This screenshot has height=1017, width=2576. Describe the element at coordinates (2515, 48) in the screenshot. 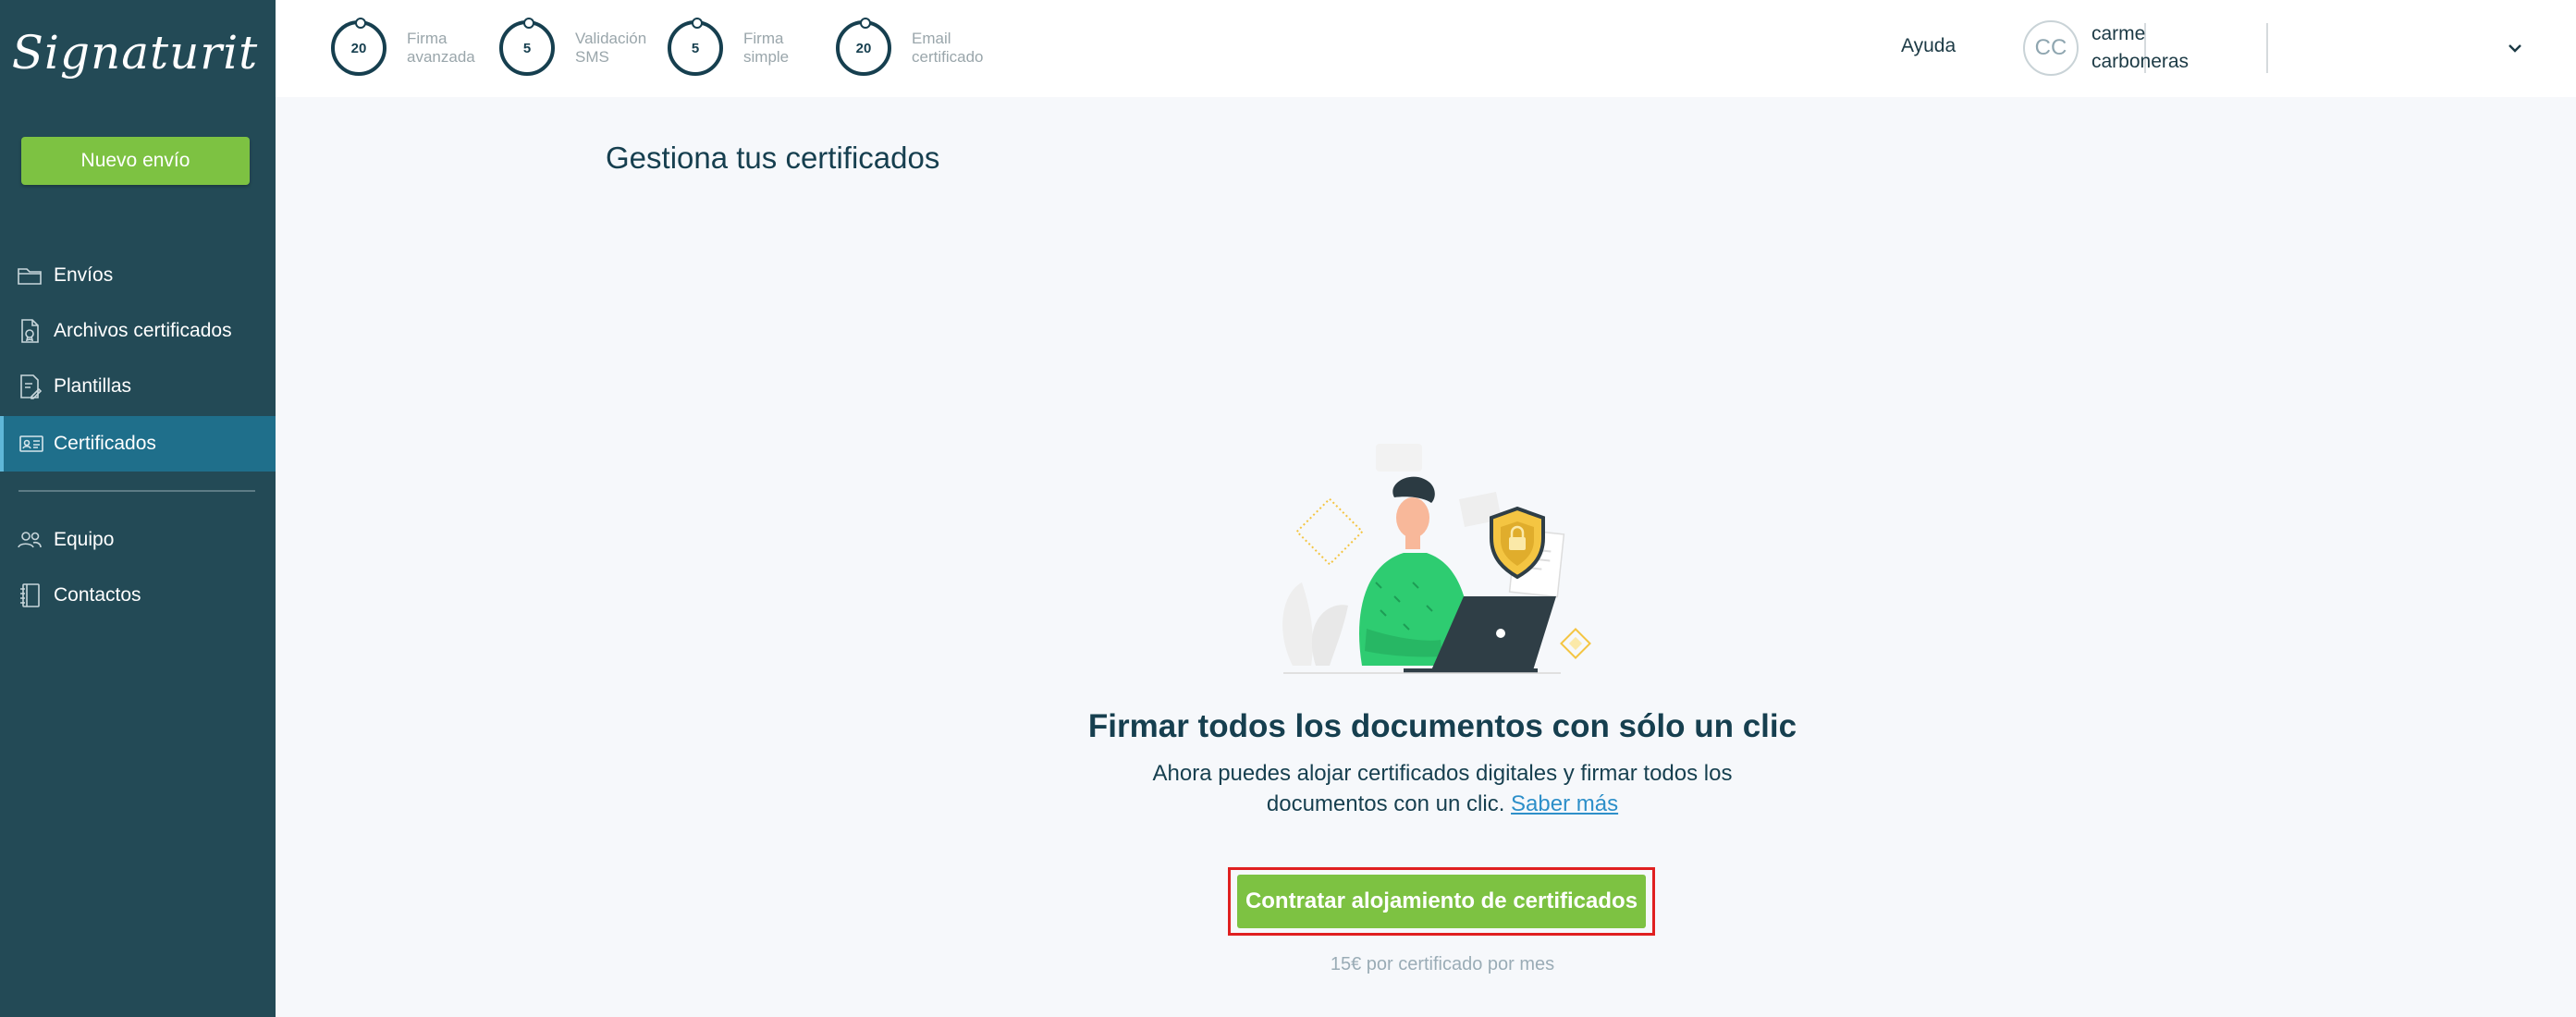

I see `chevron-down-icon` at that location.